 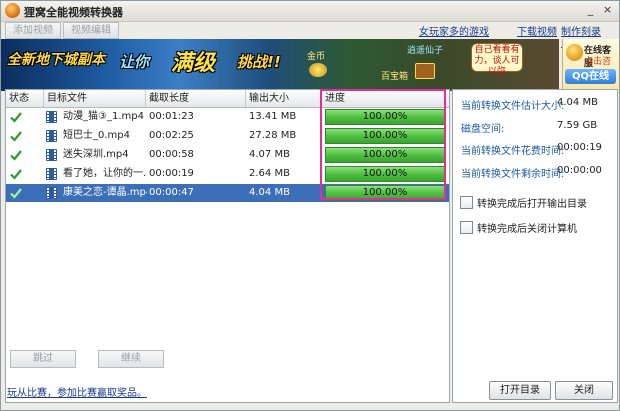 I want to click on contest-link: 玩从比赛，参加比赛赢取奖品。, so click(x=77, y=391).